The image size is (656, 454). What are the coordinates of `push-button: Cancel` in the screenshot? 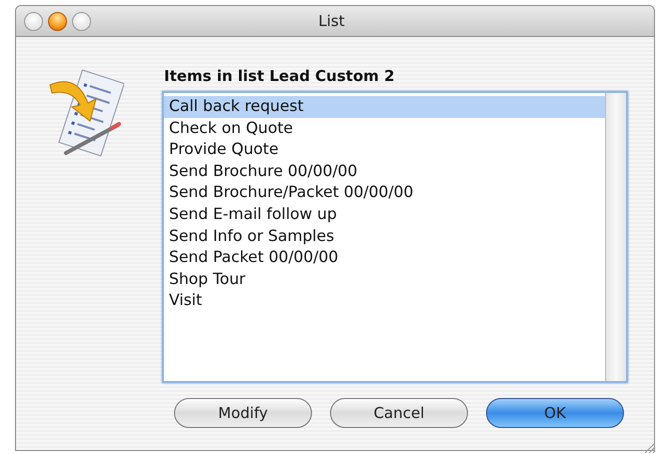 It's located at (399, 413).